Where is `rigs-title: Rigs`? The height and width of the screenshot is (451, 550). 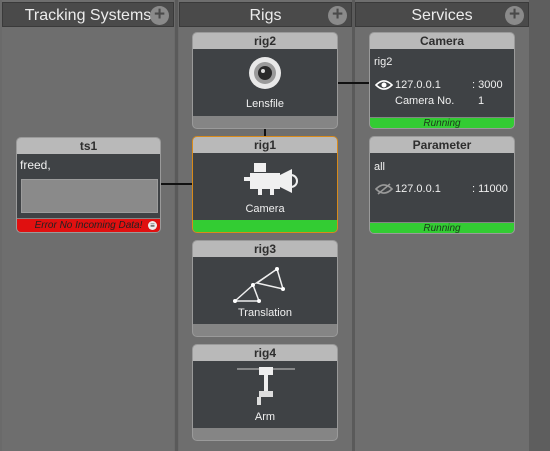
rigs-title: Rigs is located at coordinates (265, 15).